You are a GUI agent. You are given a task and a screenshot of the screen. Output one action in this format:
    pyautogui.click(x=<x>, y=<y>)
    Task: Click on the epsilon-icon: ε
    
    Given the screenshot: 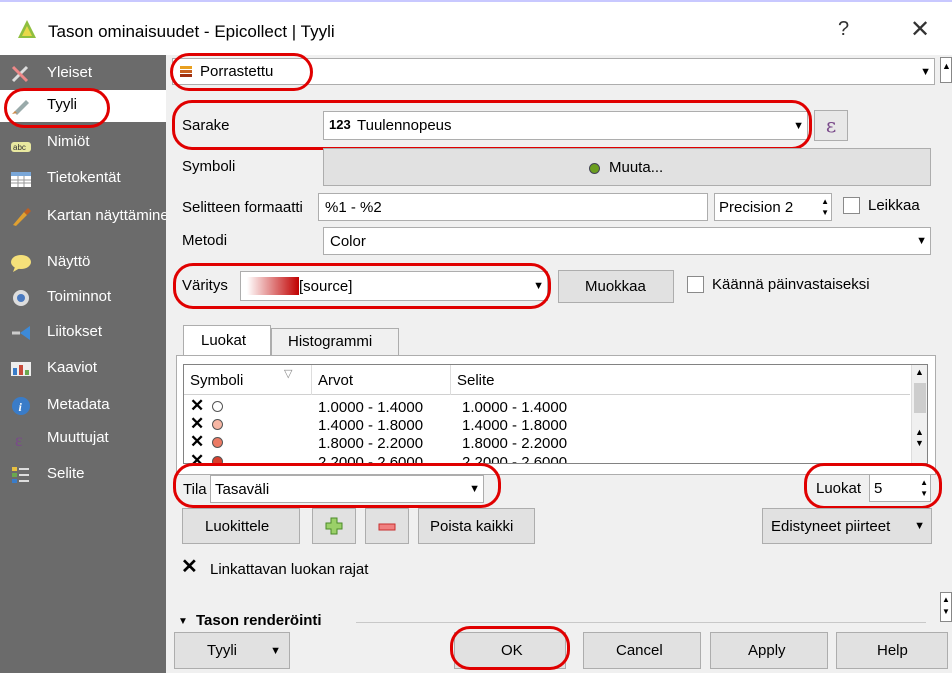 What is the action you would take?
    pyautogui.click(x=831, y=125)
    